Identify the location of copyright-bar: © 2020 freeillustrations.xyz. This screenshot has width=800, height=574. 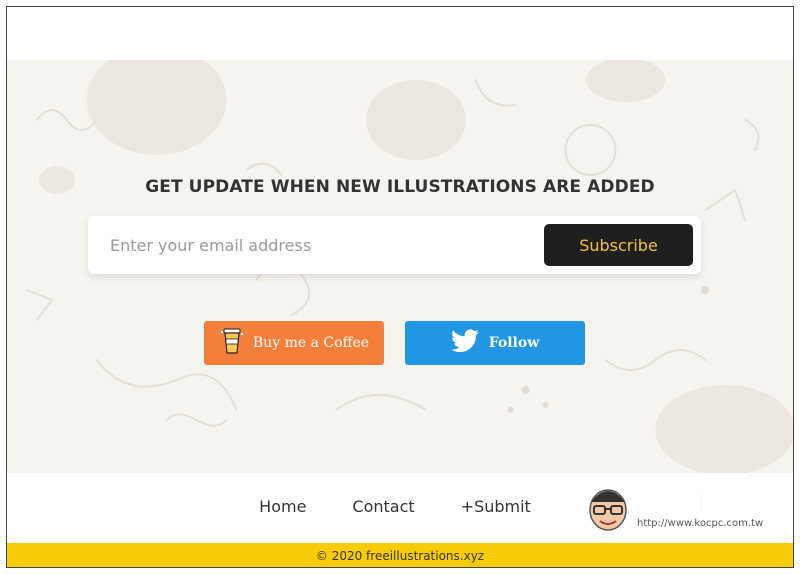
(400, 555).